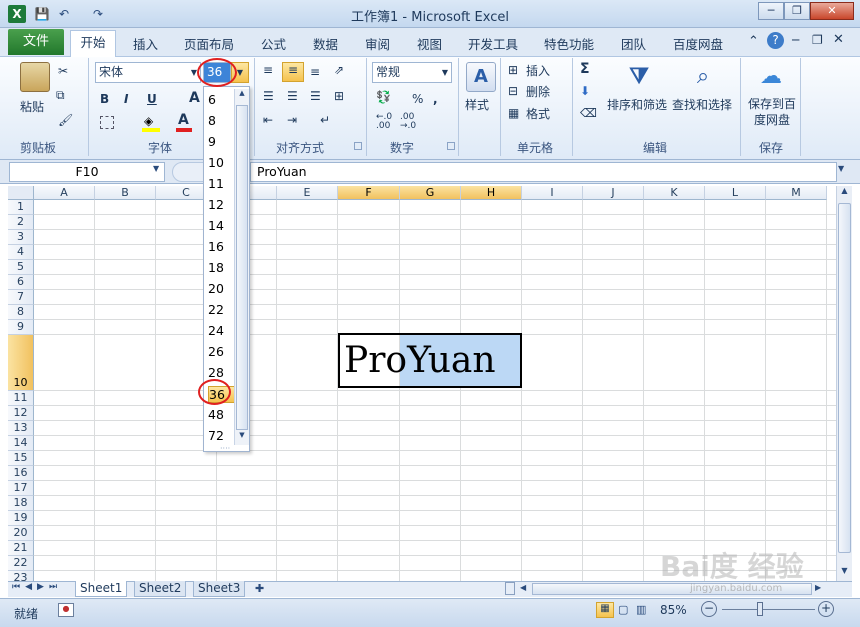 This screenshot has height=627, width=860. What do you see at coordinates (222, 183) in the screenshot?
I see `font-size-option: 11` at bounding box center [222, 183].